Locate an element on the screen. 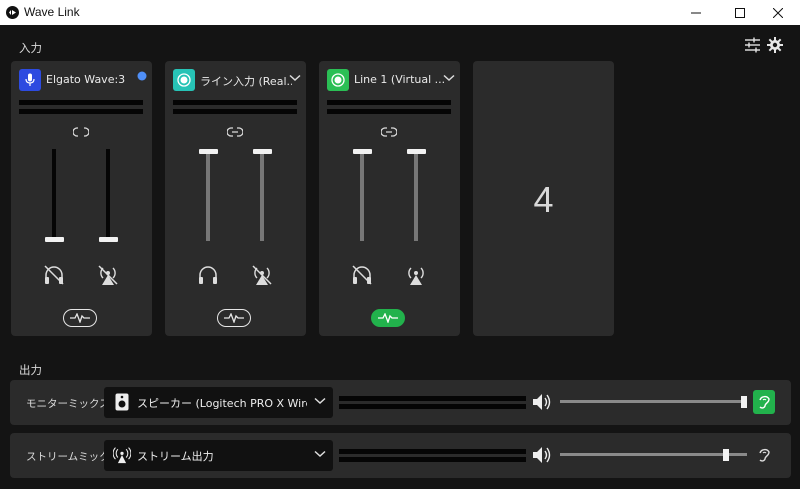  mixer-settings-icon is located at coordinates (752, 45).